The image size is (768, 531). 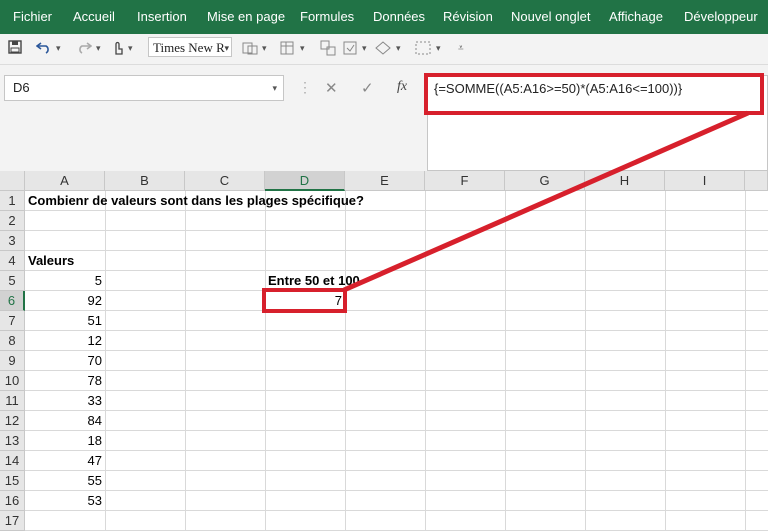 I want to click on redo-icon, so click(x=84, y=48).